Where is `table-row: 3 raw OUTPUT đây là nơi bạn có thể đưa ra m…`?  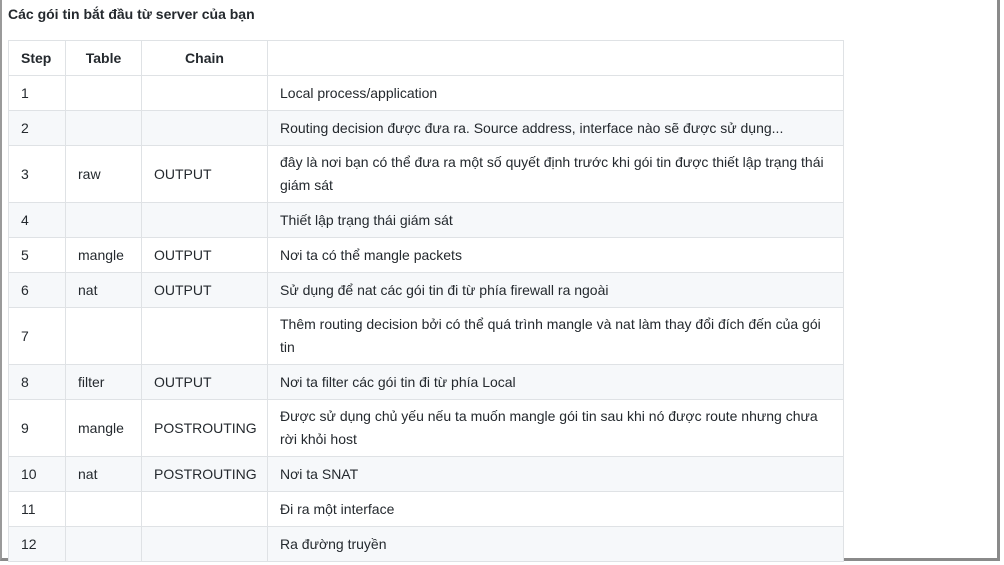 table-row: 3 raw OUTPUT đây là nơi bạn có thể đưa ra m… is located at coordinates (426, 174).